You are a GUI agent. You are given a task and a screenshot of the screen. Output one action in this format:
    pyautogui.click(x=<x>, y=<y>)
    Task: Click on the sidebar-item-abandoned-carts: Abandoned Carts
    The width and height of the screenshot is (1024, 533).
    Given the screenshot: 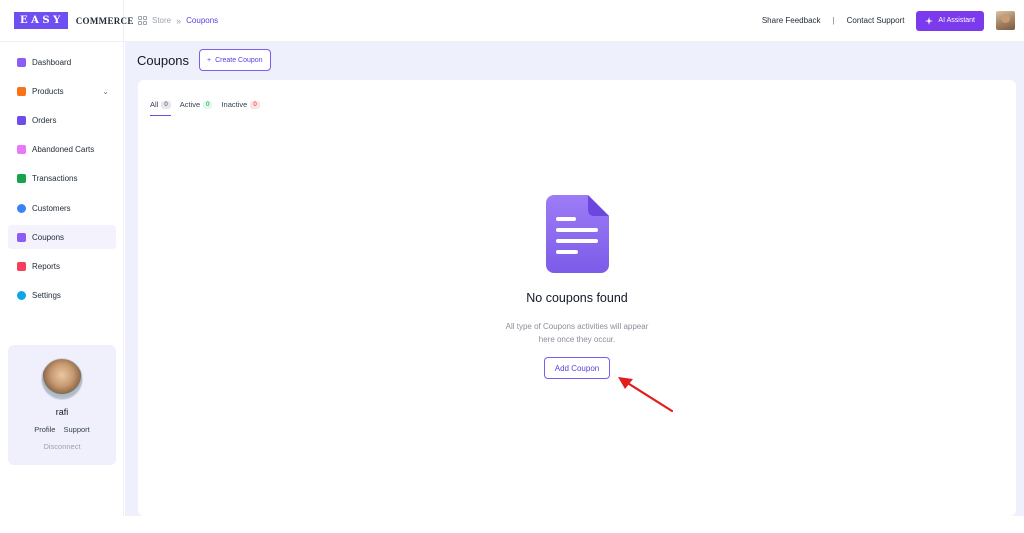 What is the action you would take?
    pyautogui.click(x=62, y=149)
    